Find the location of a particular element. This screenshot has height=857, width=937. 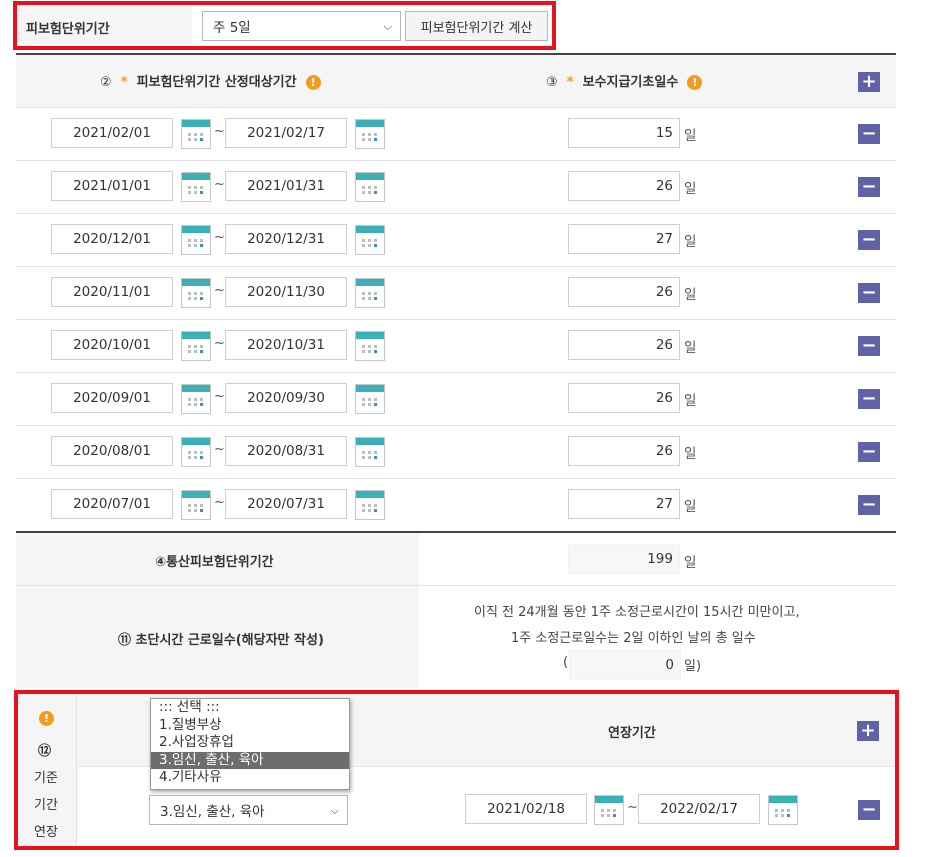

header-period-column: ② * 피보험단위기간 산정대상기간 ! is located at coordinates (210, 80).